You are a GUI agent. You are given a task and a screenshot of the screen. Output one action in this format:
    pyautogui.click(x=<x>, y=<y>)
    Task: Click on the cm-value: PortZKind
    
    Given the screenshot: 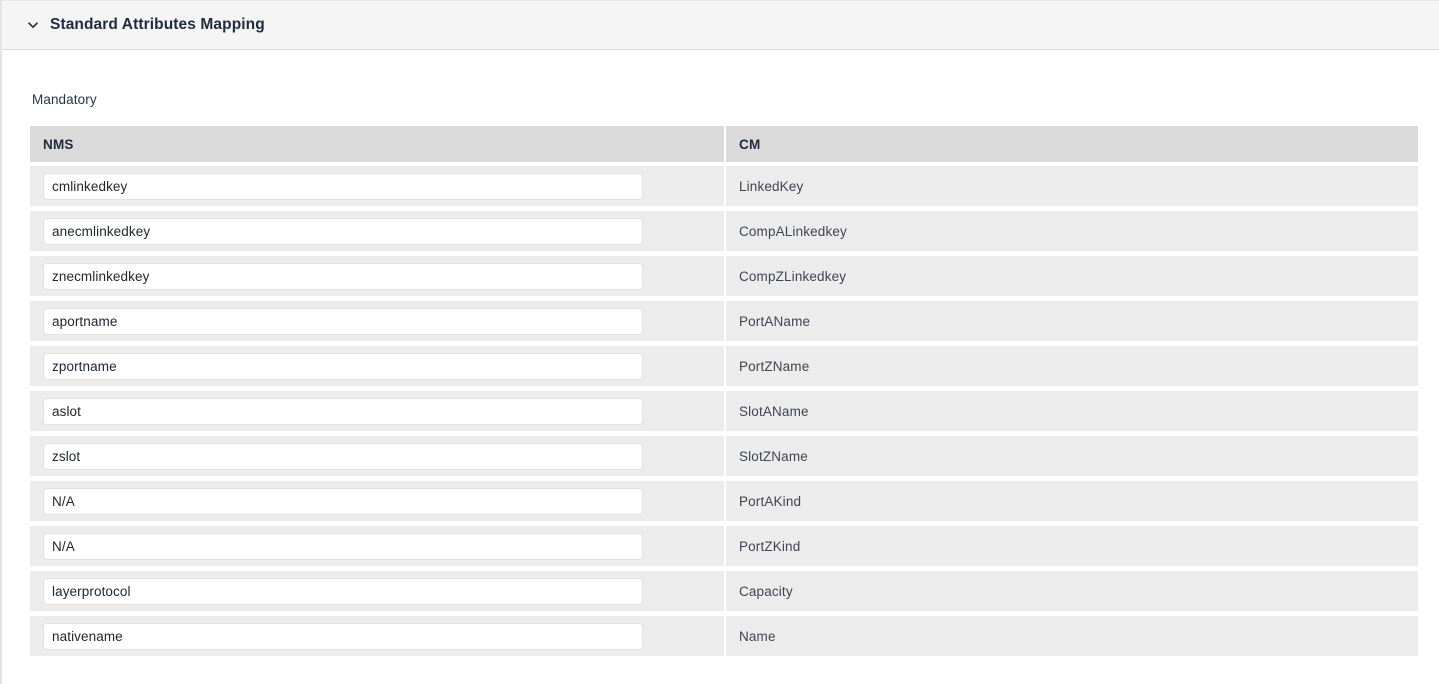 What is the action you would take?
    pyautogui.click(x=1072, y=546)
    